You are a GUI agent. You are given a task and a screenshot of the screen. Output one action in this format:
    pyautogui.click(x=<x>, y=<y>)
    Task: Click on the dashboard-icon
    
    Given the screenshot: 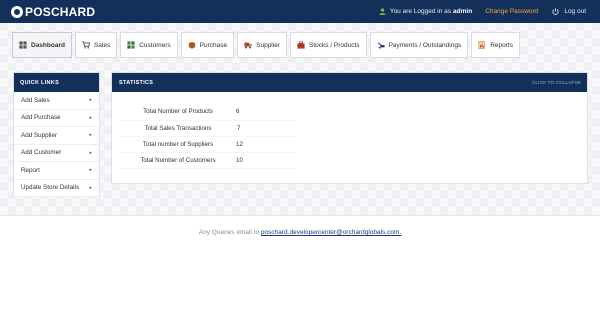 What is the action you would take?
    pyautogui.click(x=23, y=45)
    